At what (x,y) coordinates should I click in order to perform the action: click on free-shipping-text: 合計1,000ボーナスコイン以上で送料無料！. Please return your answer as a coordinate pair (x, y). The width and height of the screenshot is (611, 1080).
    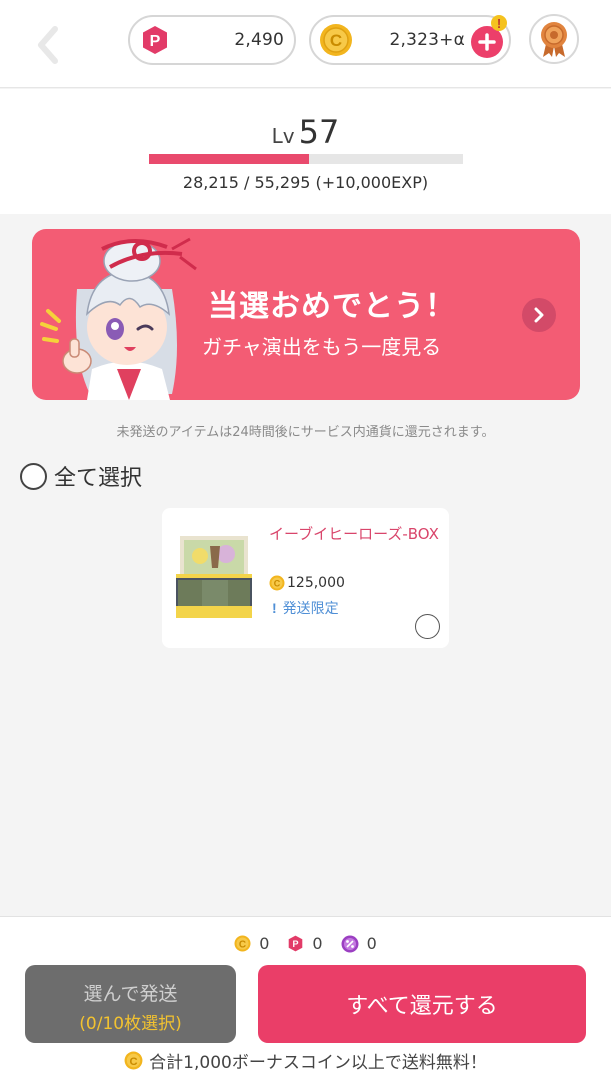
    Looking at the image, I should click on (318, 1063).